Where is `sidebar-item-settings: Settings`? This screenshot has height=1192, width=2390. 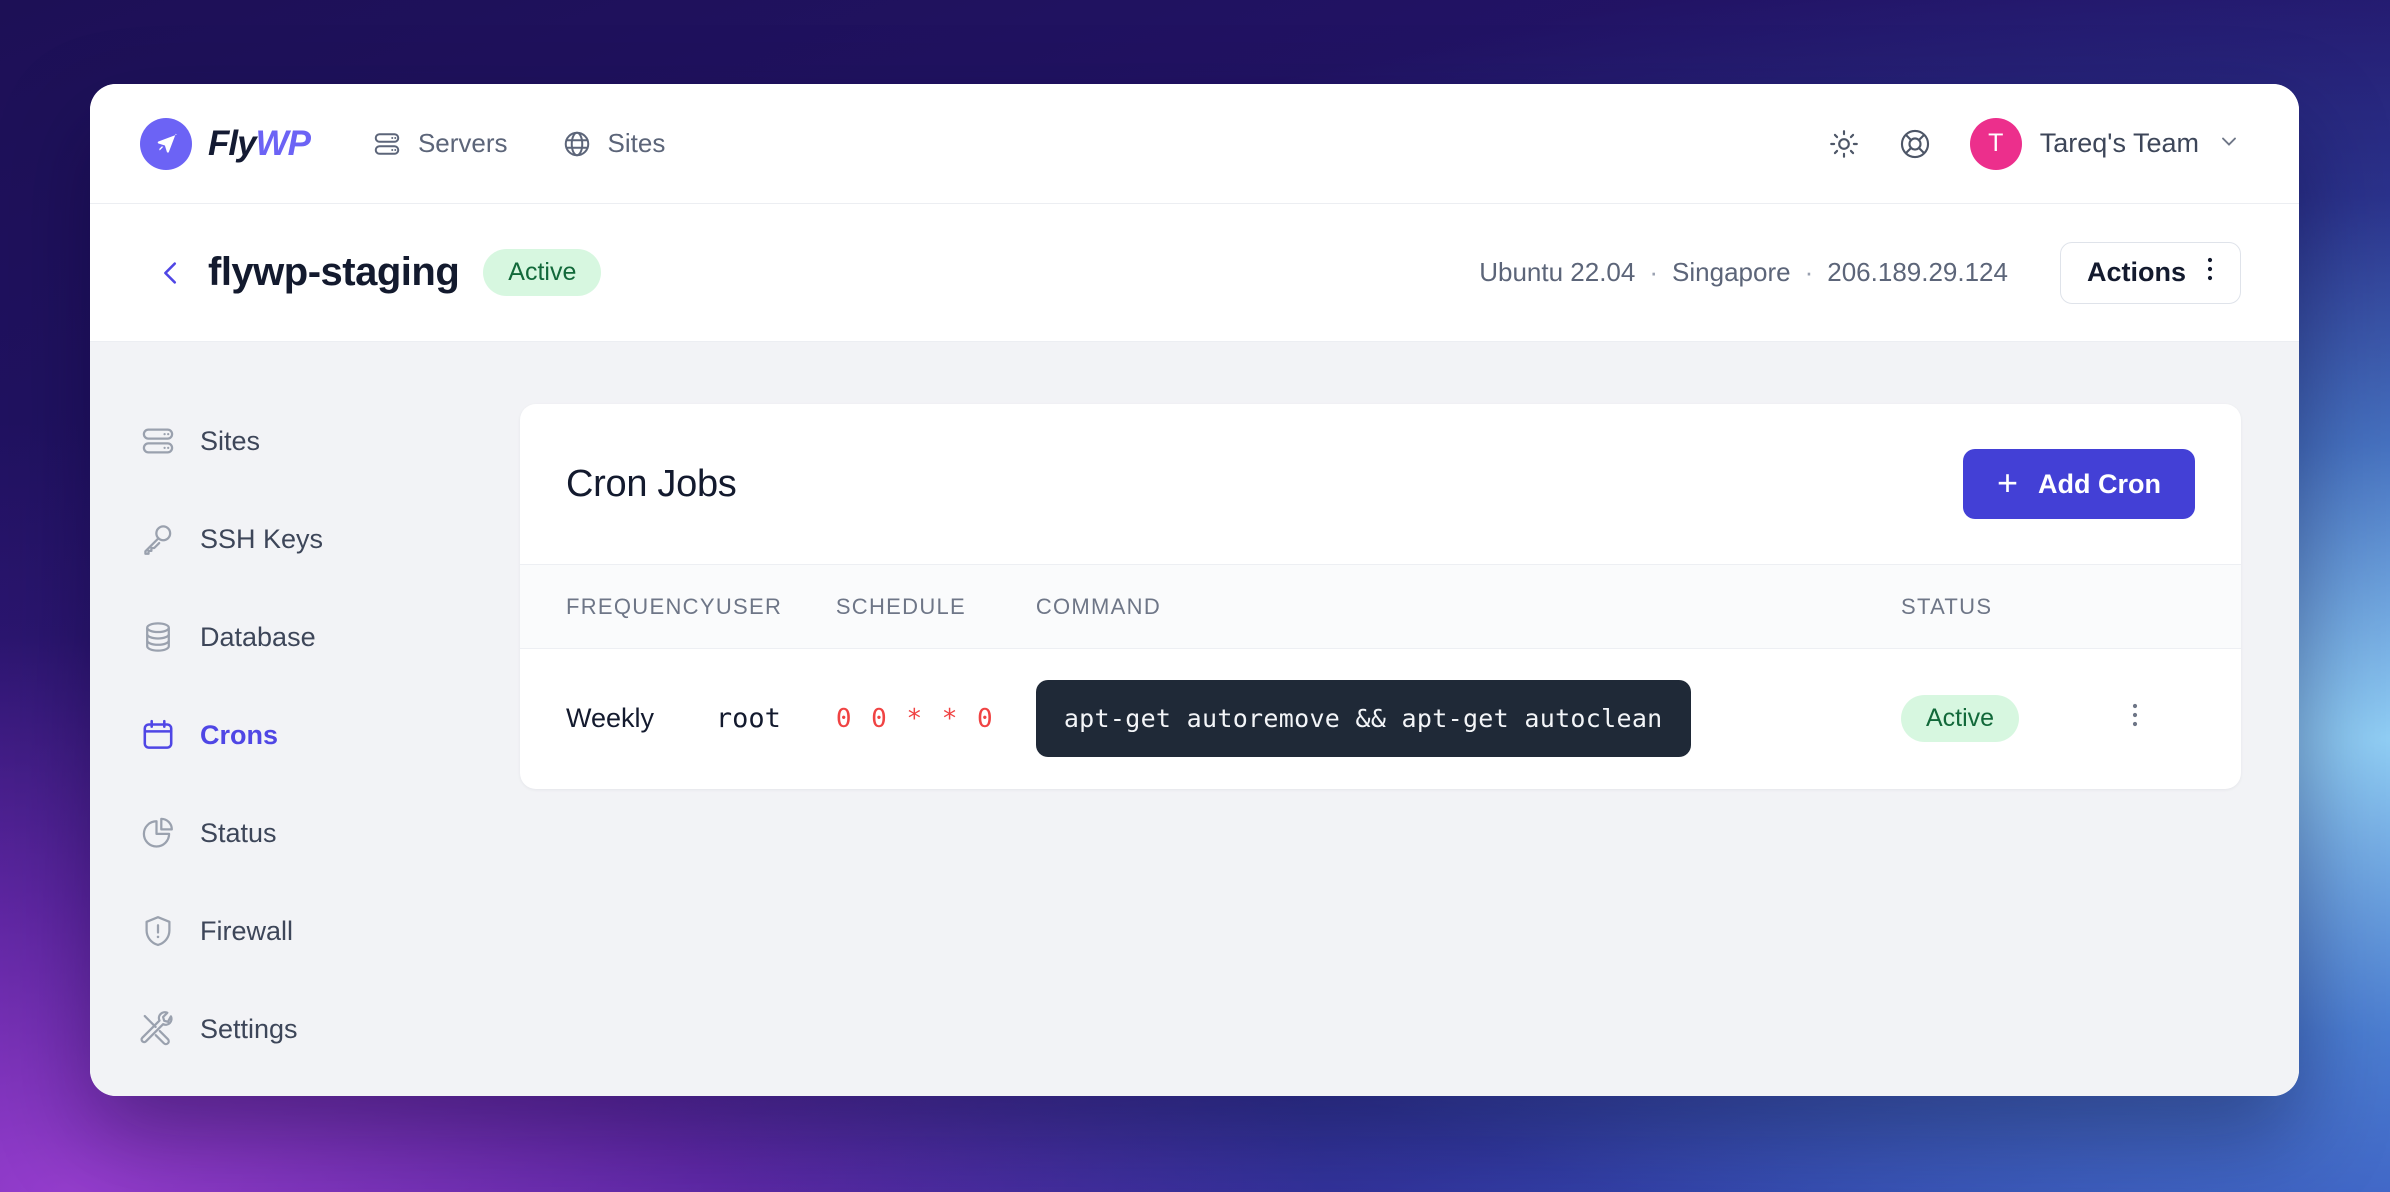 sidebar-item-settings: Settings is located at coordinates (330, 1029).